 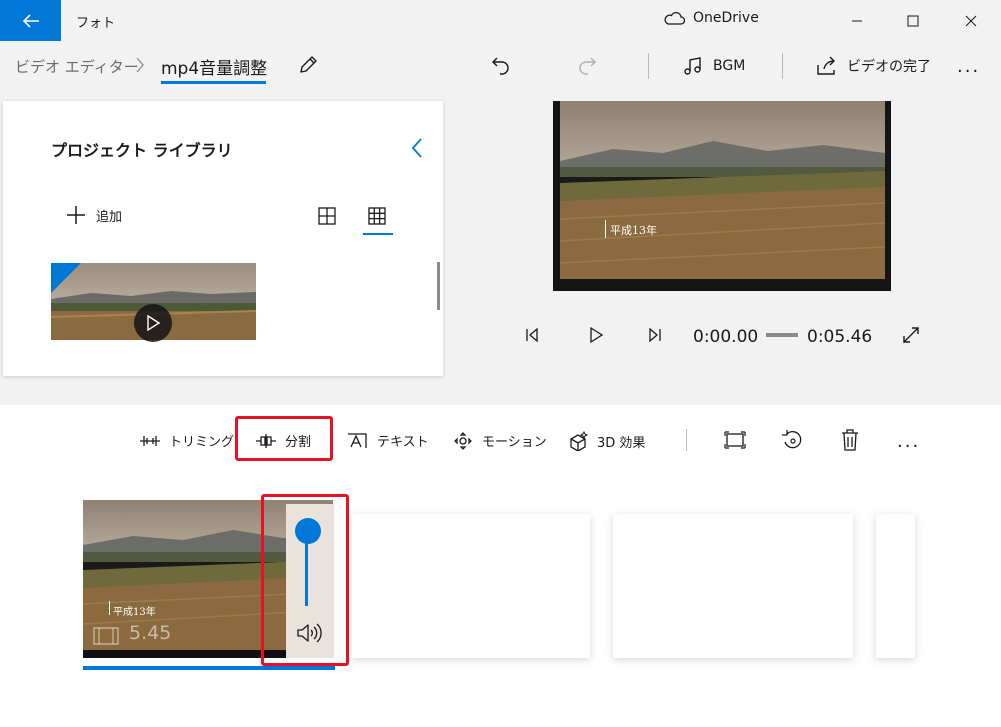 I want to click on close-icon, so click(x=971, y=20).